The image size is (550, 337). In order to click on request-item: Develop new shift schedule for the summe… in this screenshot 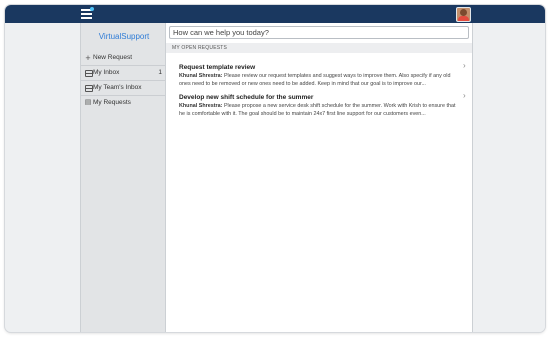, I will do `click(320, 105)`.